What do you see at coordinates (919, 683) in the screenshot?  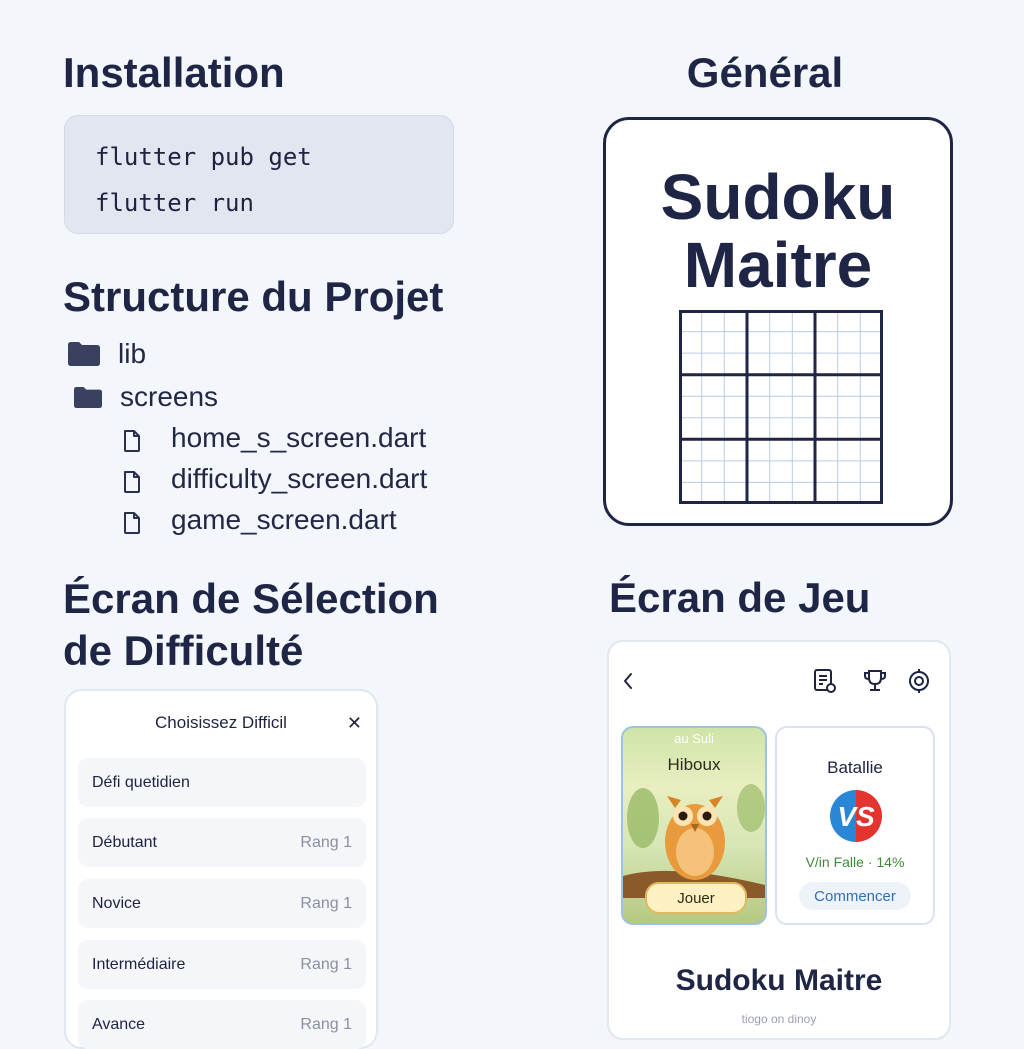 I see `settings-icon` at bounding box center [919, 683].